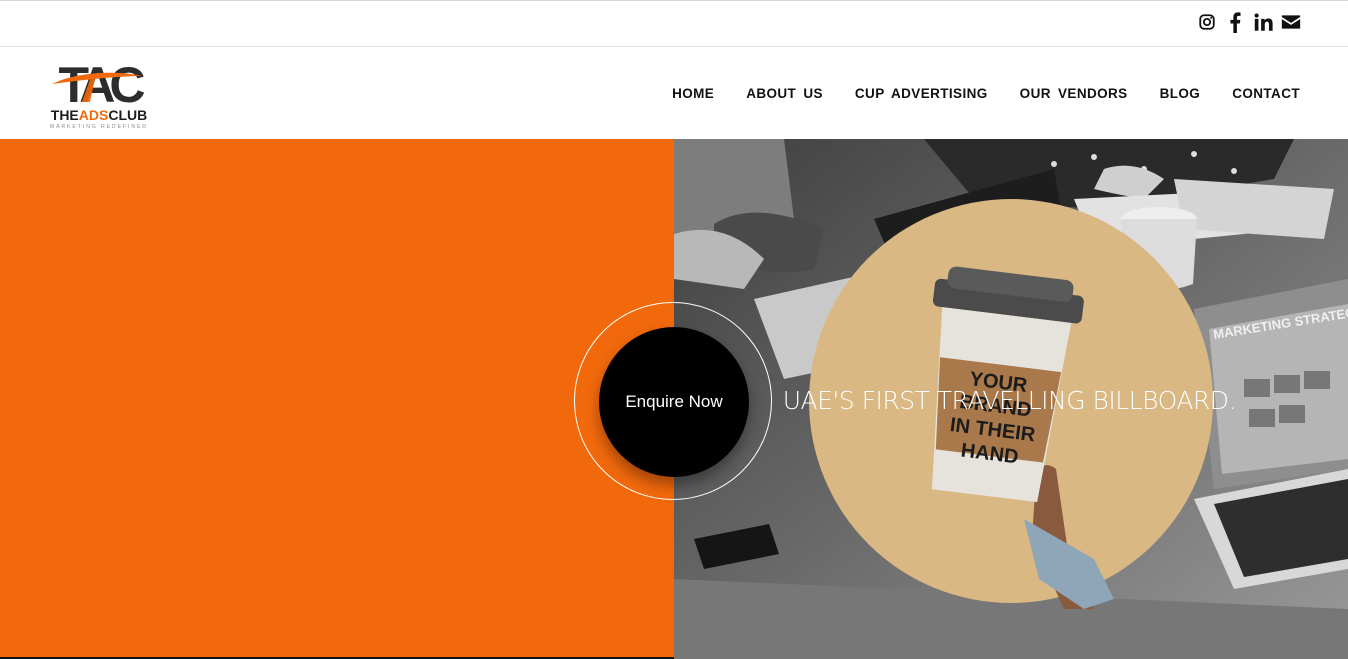 The height and width of the screenshot is (659, 1348). What do you see at coordinates (1009, 400) in the screenshot?
I see `hero-title: UAE'S FIRST TRAVELLING BILLBOARD.` at bounding box center [1009, 400].